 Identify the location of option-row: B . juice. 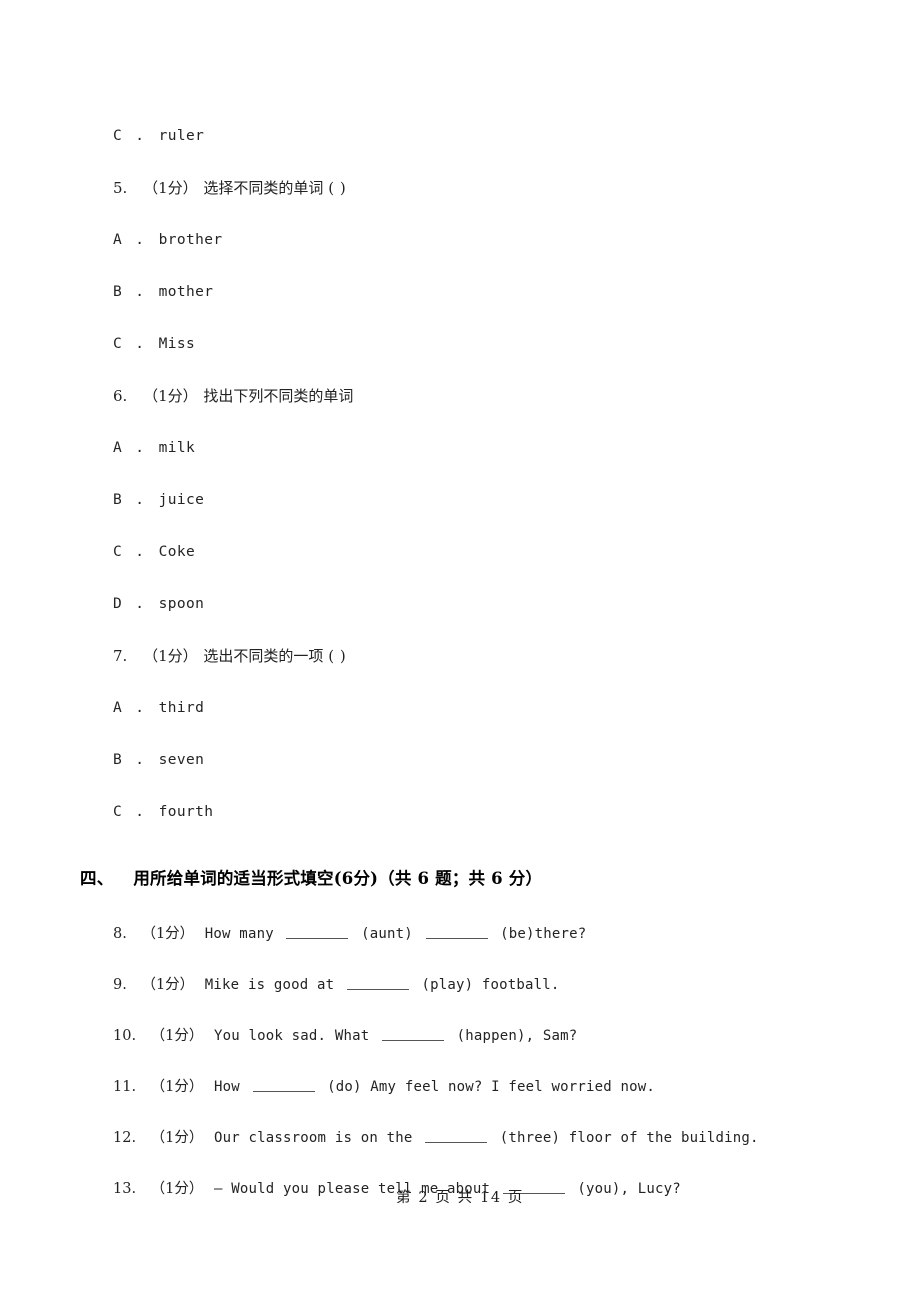
(516, 500).